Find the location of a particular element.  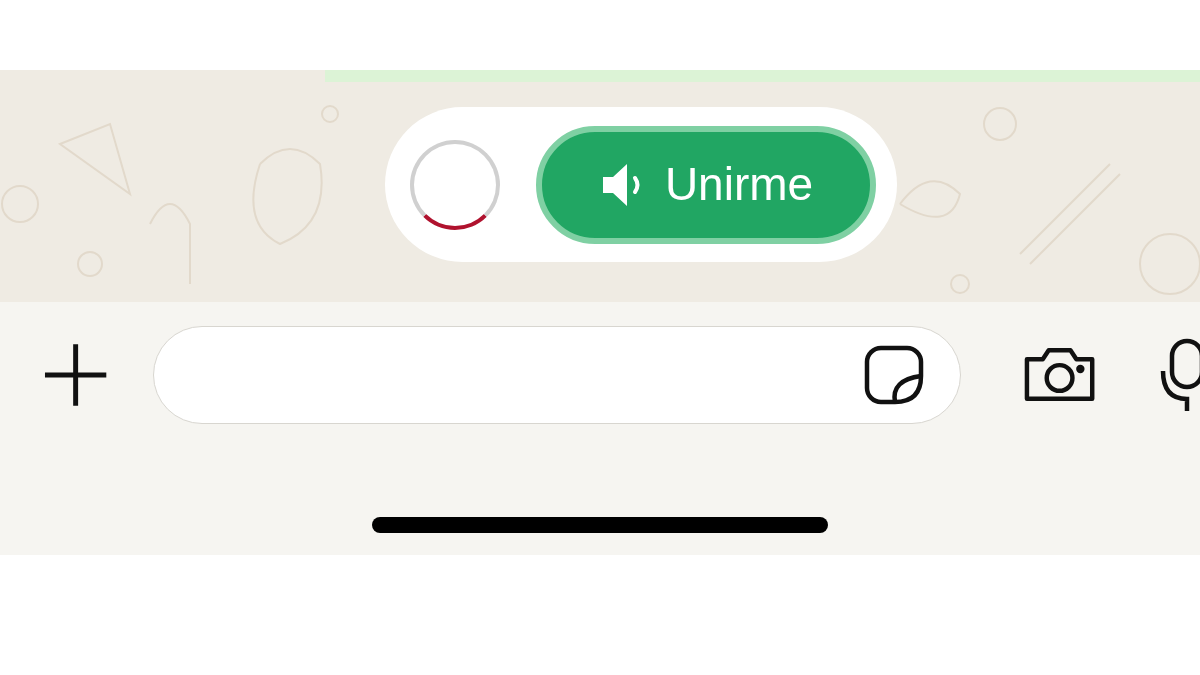

plus-icon is located at coordinates (76, 374).